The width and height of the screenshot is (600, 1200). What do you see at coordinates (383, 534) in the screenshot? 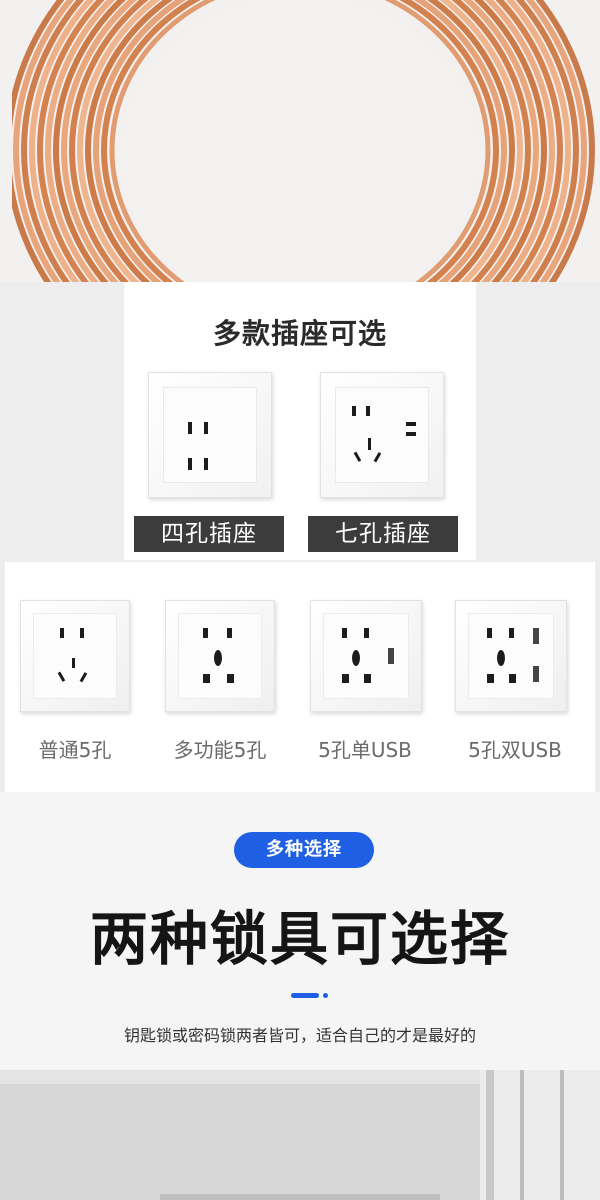
I see `seven-hole-label: 七孔插座` at bounding box center [383, 534].